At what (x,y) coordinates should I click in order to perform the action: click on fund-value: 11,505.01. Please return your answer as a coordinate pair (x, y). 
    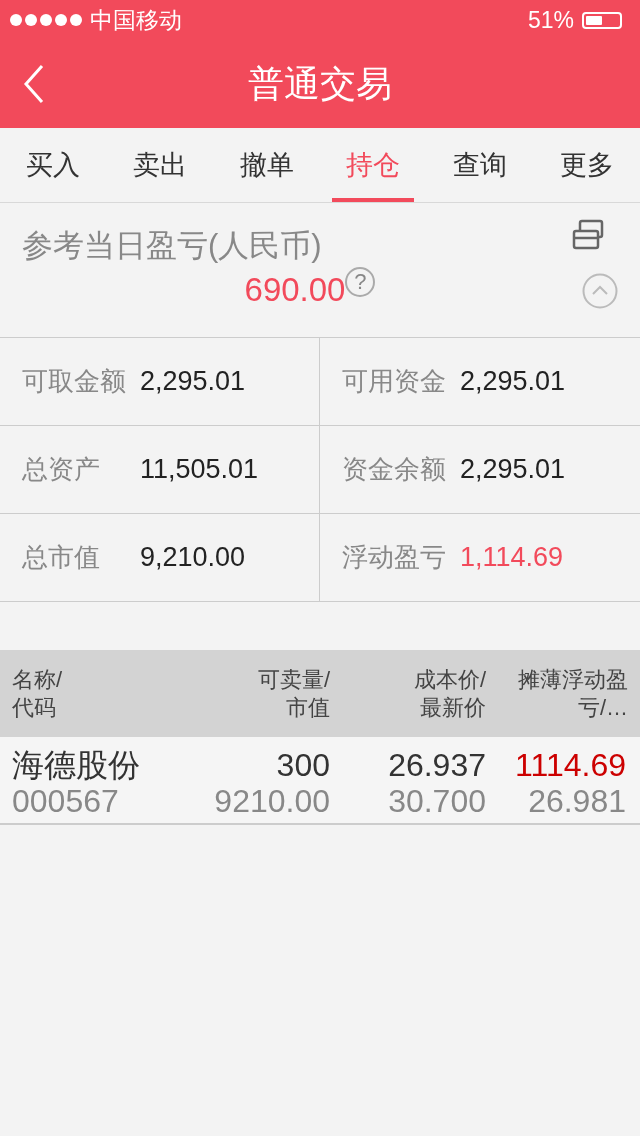
    Looking at the image, I should click on (199, 469).